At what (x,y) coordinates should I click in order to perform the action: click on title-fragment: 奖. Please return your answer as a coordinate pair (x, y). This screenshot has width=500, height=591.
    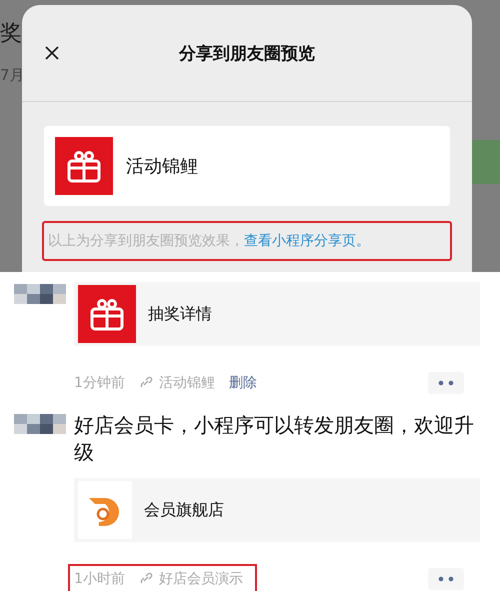
    Looking at the image, I should click on (11, 34).